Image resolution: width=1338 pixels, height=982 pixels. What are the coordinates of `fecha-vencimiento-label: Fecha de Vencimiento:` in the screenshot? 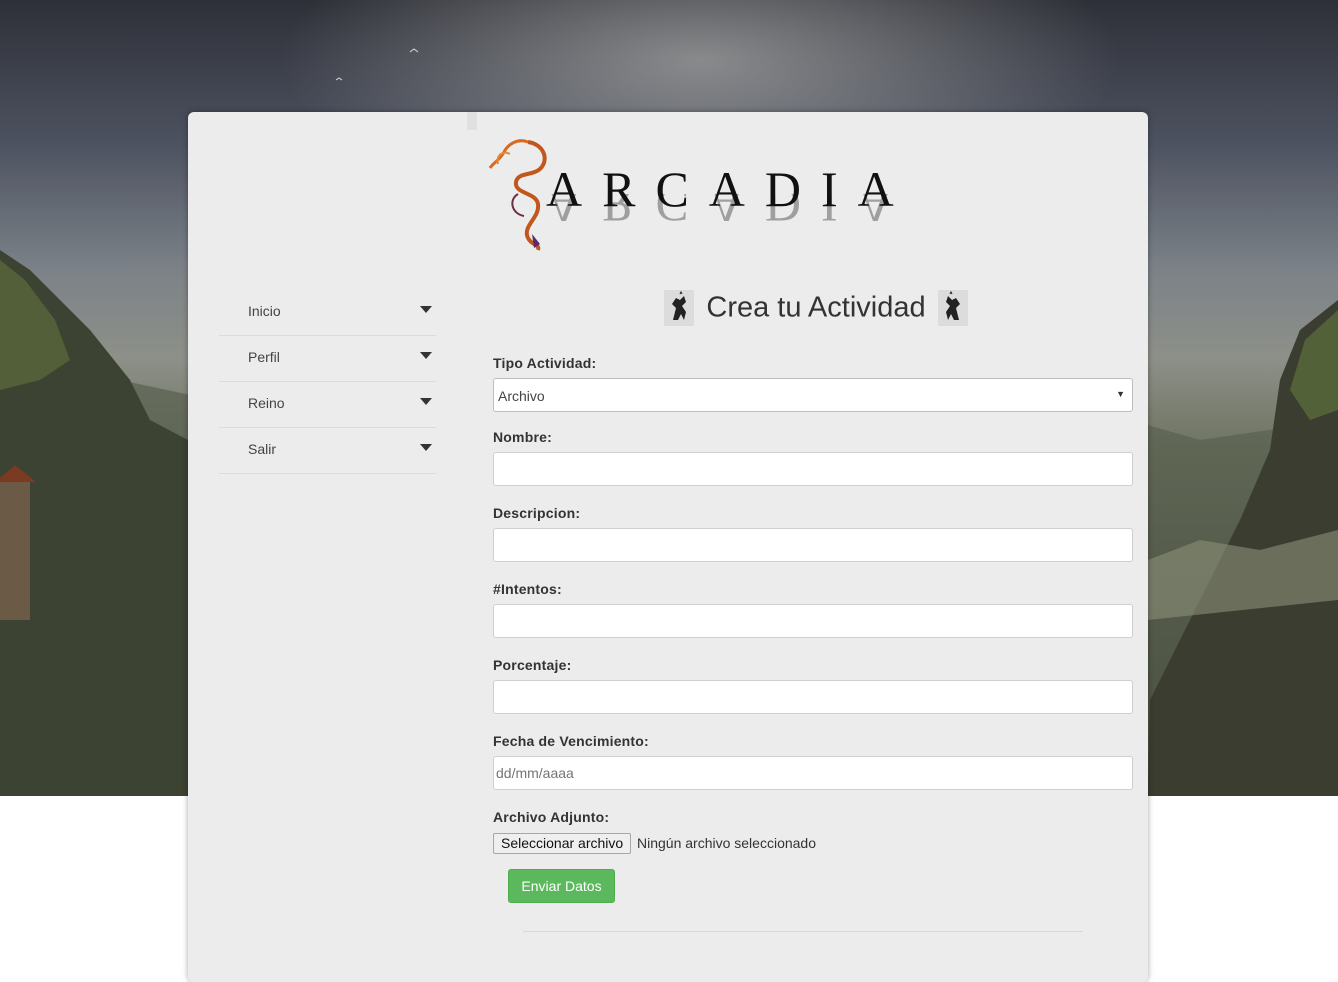 It's located at (571, 741).